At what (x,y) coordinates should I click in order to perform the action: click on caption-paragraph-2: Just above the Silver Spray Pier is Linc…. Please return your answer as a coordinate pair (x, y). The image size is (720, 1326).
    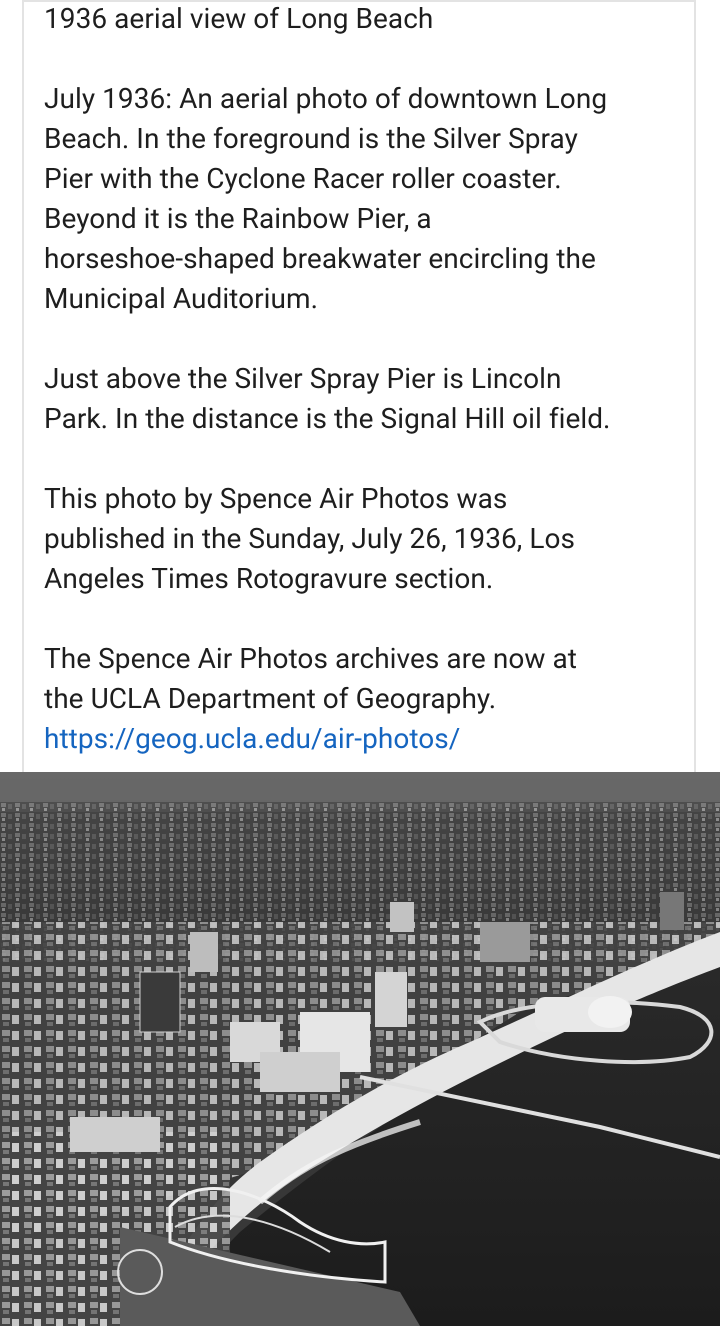
    Looking at the image, I should click on (327, 398).